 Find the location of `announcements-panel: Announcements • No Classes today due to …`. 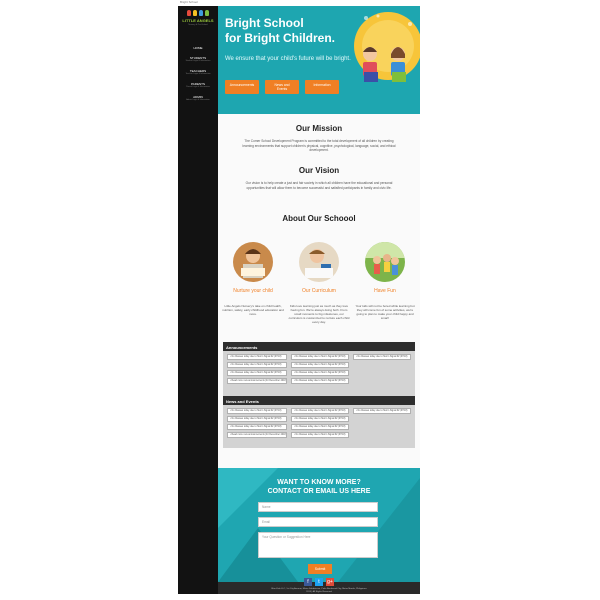

announcements-panel: Announcements • No Classes today due to … is located at coordinates (319, 370).